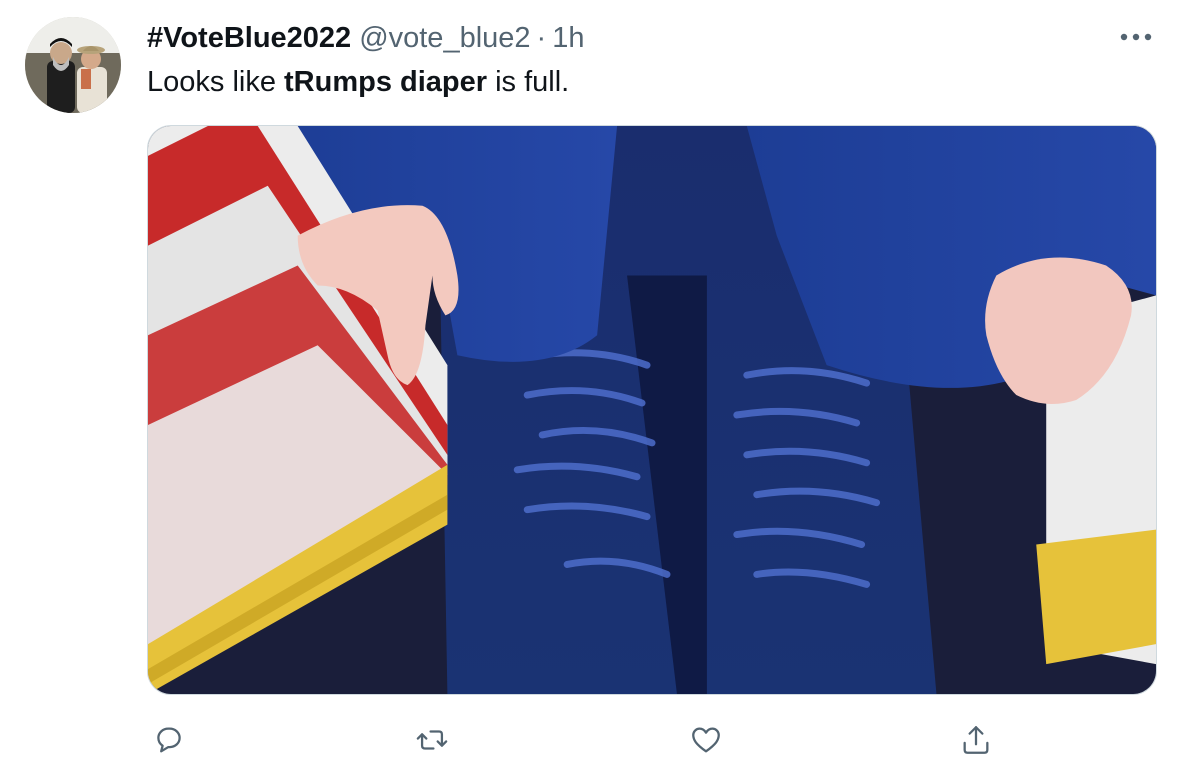 The width and height of the screenshot is (1184, 784). What do you see at coordinates (568, 38) in the screenshot?
I see `timestamp: 1h` at bounding box center [568, 38].